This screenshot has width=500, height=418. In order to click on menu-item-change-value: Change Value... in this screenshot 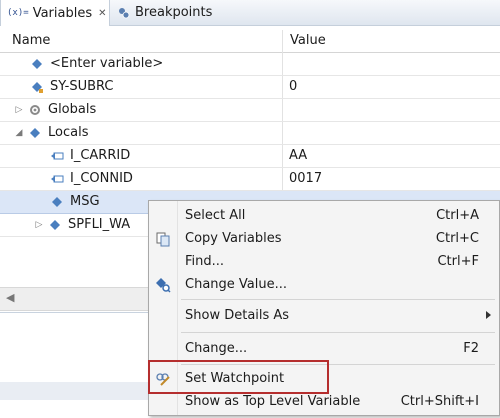, I will do `click(324, 284)`.